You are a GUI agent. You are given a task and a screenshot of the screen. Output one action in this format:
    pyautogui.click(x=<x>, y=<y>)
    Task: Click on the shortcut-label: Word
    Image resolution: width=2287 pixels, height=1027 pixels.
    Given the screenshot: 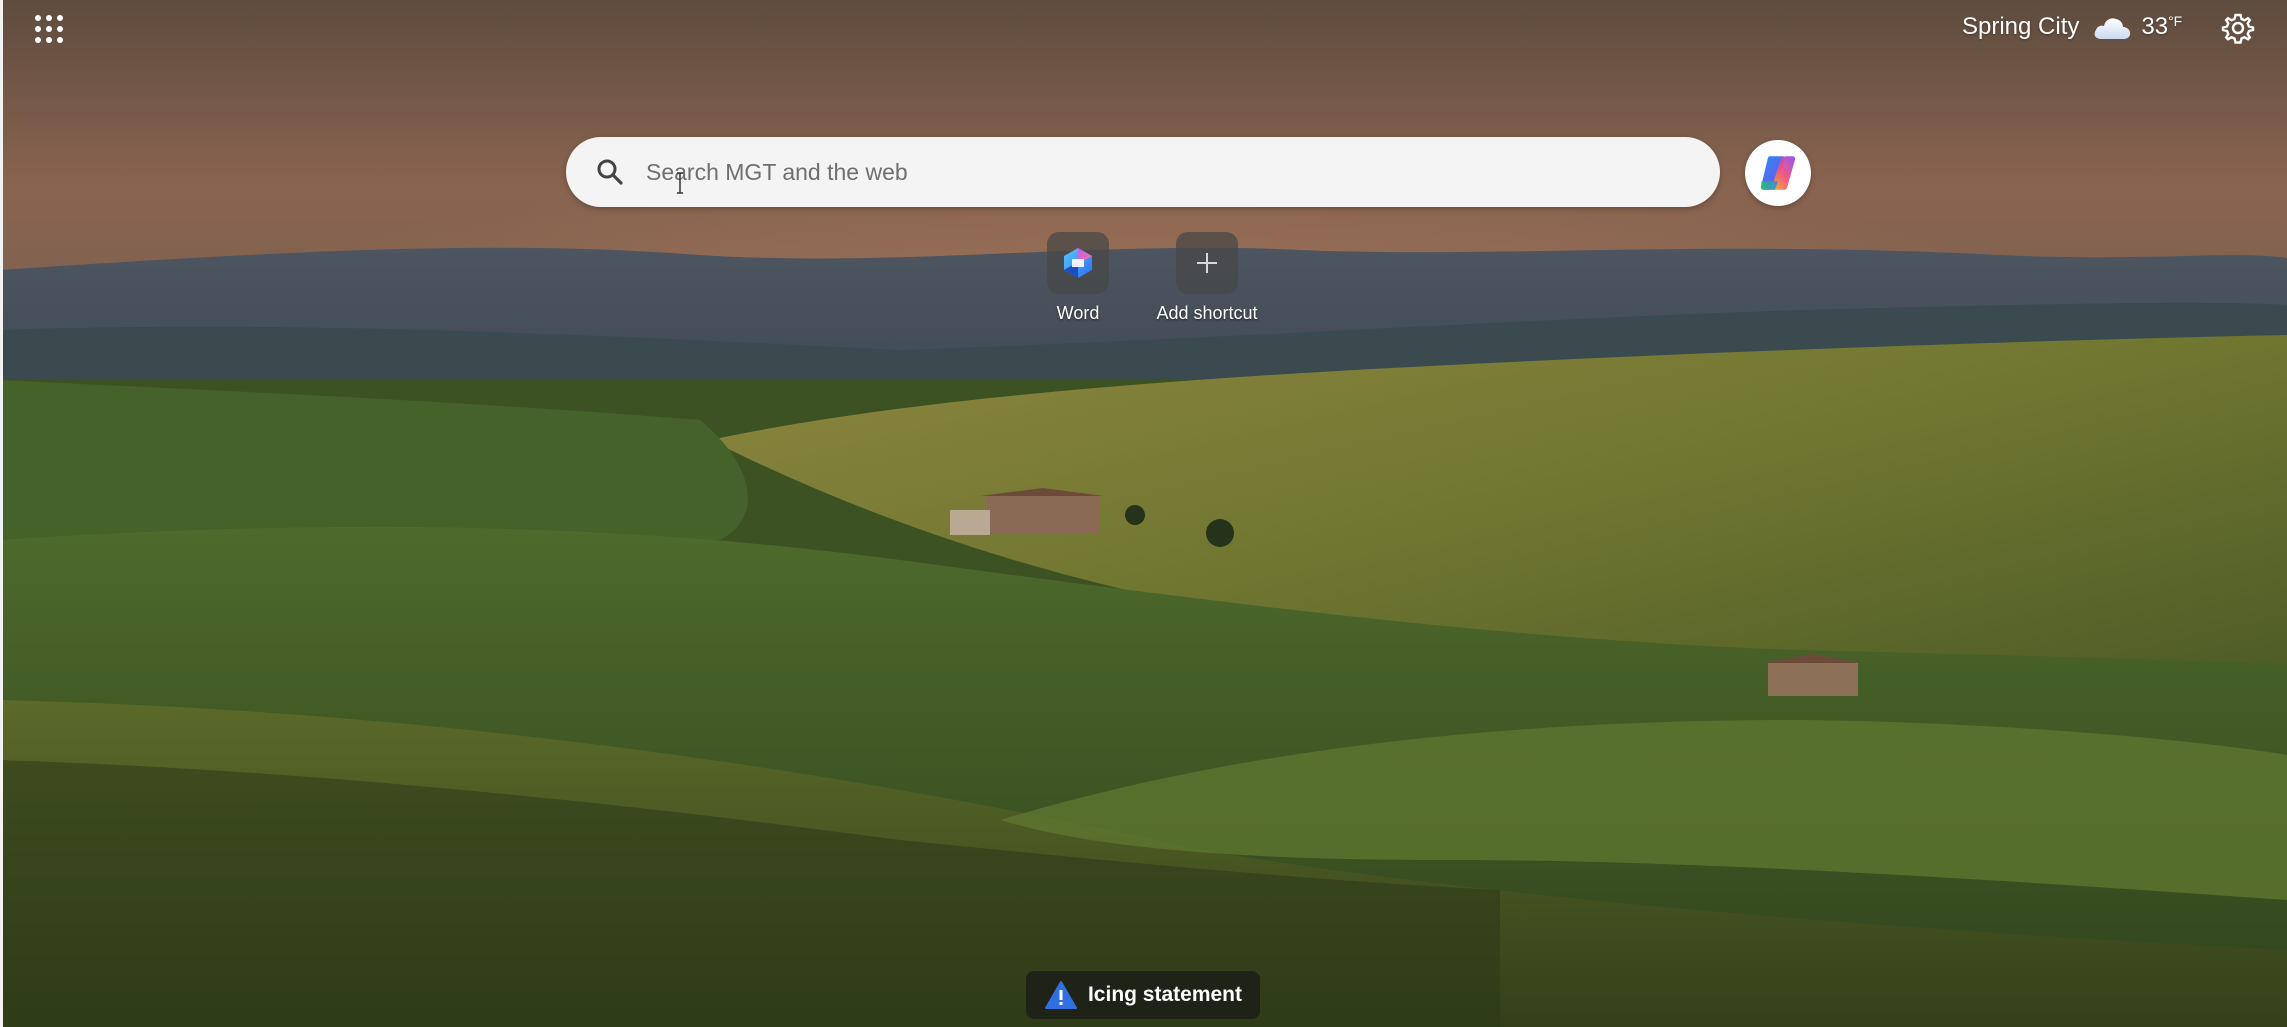 What is the action you would take?
    pyautogui.click(x=1078, y=313)
    